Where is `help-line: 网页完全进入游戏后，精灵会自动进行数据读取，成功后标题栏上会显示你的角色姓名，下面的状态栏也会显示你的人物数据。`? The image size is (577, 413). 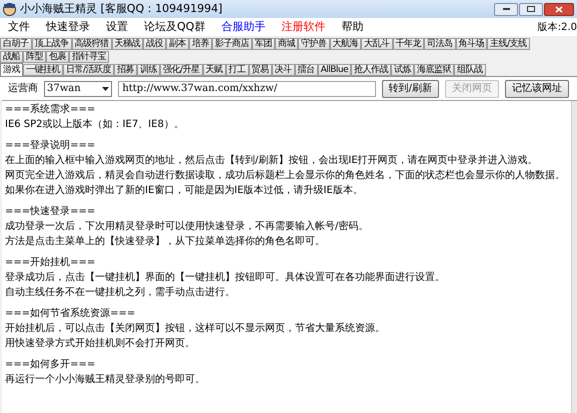 help-line: 网页完全进入游戏后，精灵会自动进行数据读取，成功后标题栏上会显示你的角色姓名，下面的状态栏也会显示你的人物数据。 is located at coordinates (285, 175).